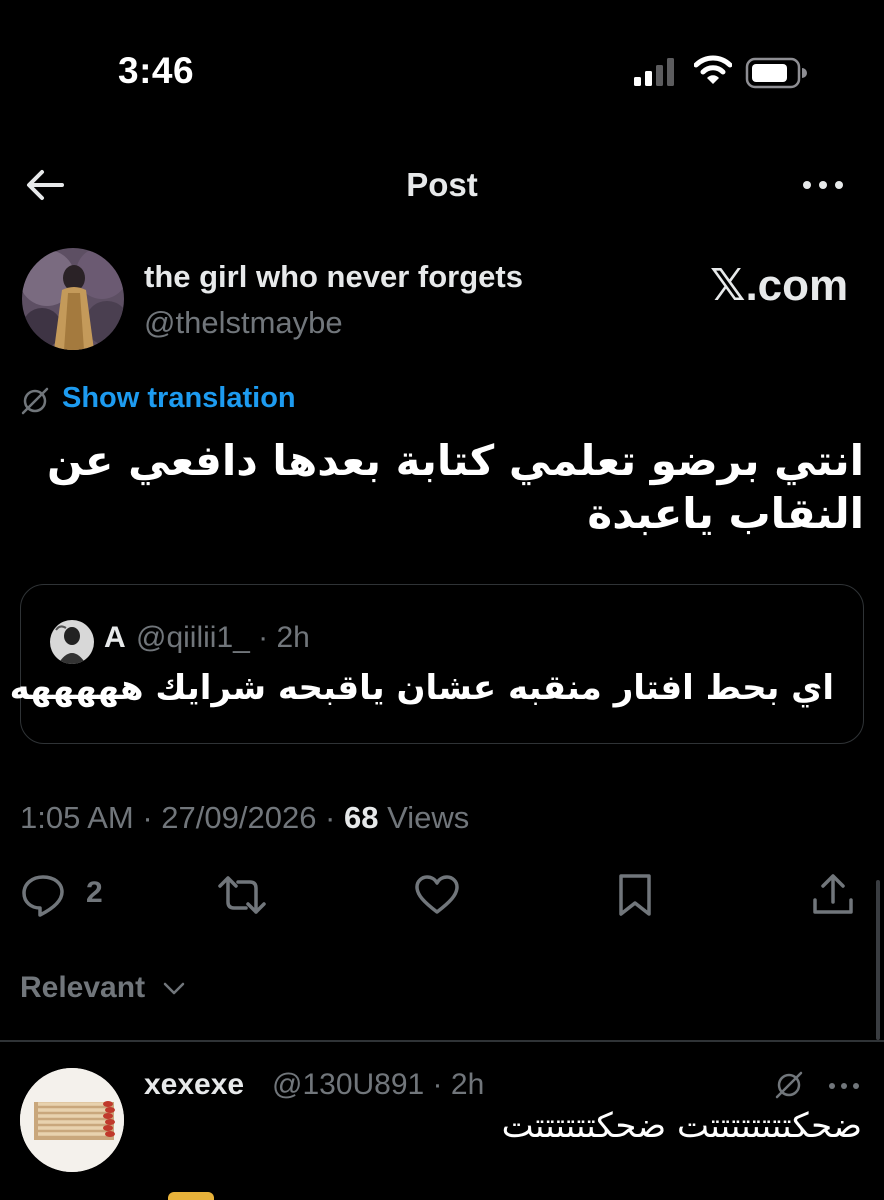 The height and width of the screenshot is (1200, 884). I want to click on author-avatar, so click(73, 299).